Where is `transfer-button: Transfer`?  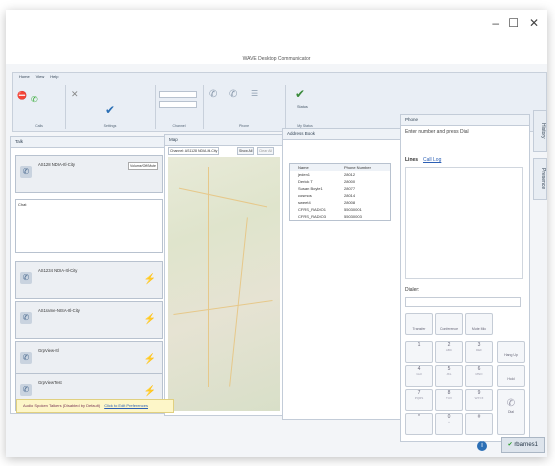 transfer-button: Transfer is located at coordinates (419, 324).